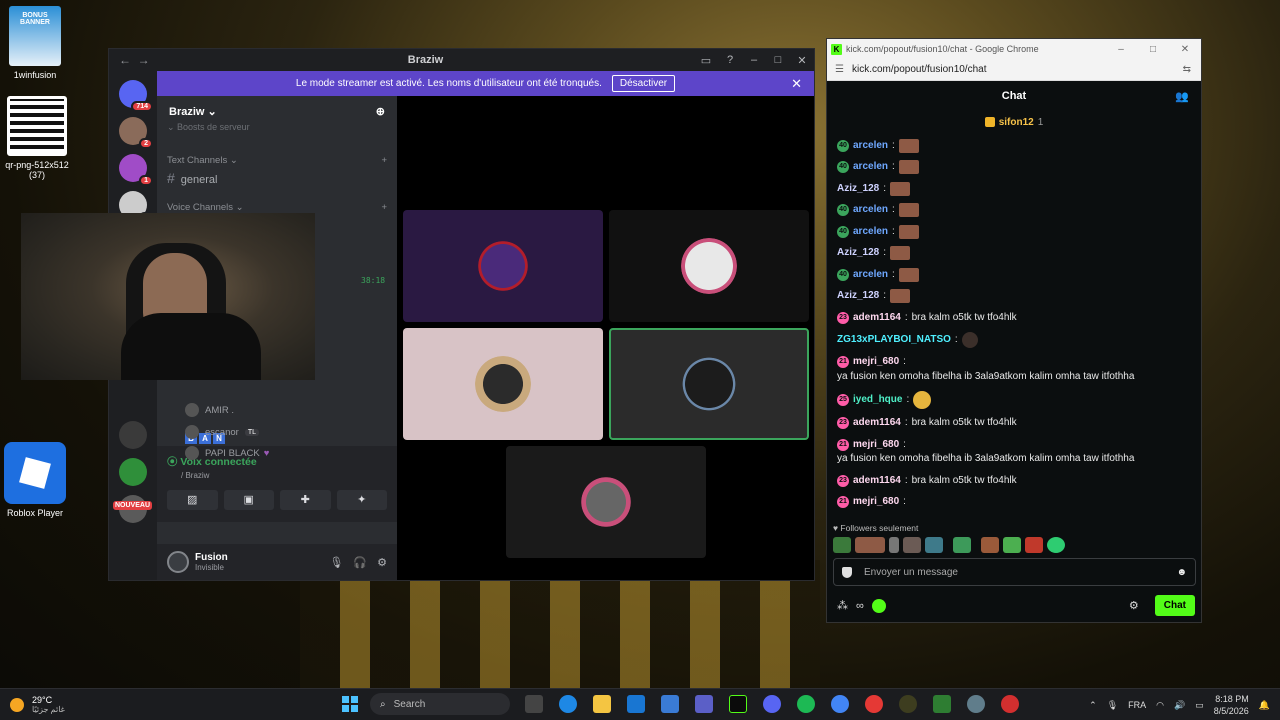 This screenshot has height=720, width=1280. What do you see at coordinates (670, 704) in the screenshot?
I see `store-icon` at bounding box center [670, 704].